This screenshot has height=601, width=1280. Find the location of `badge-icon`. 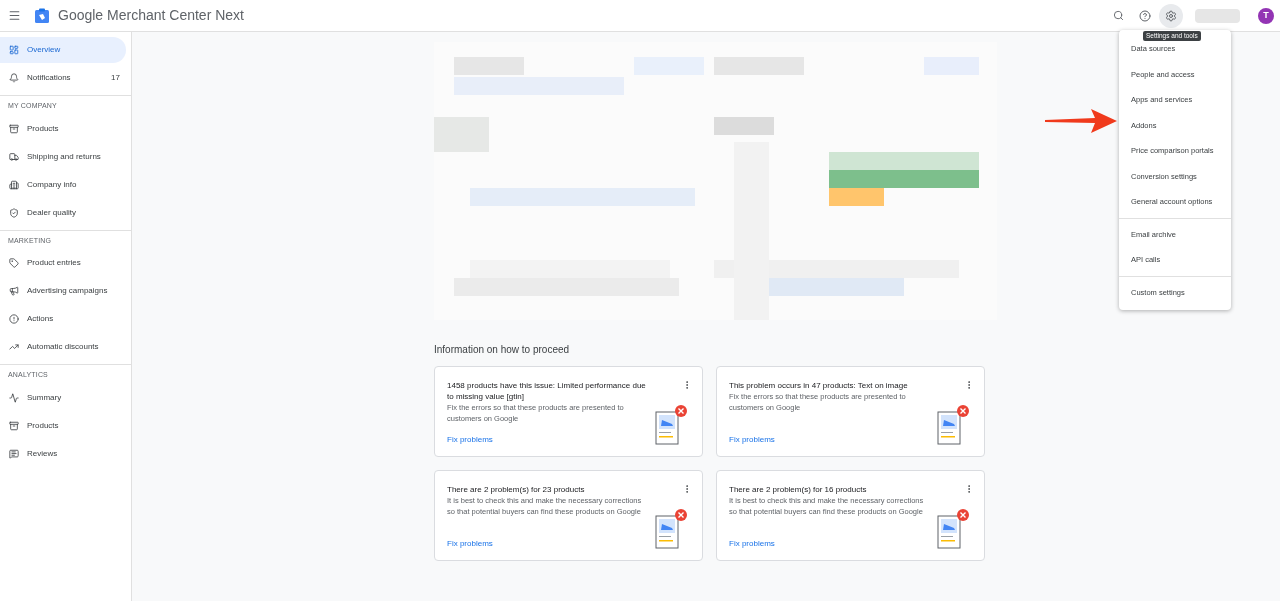

badge-icon is located at coordinates (14, 212).